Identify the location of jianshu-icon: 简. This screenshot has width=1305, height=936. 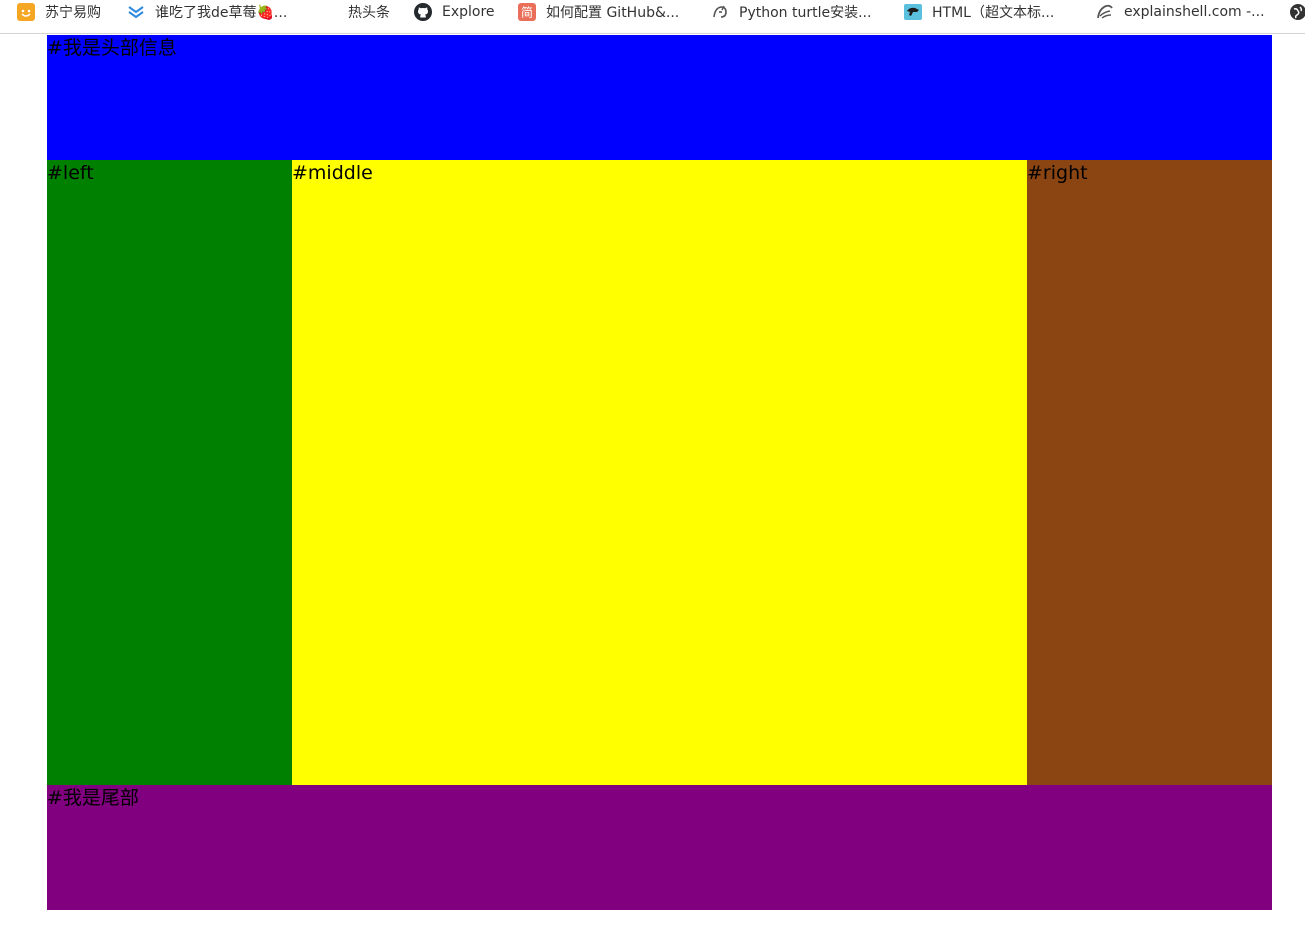
(527, 12).